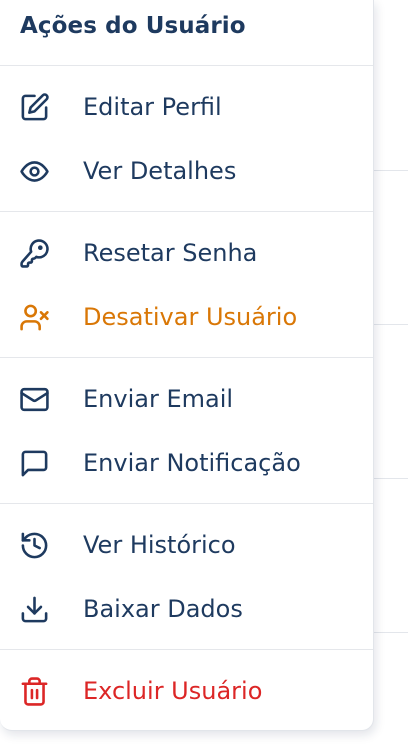  I want to click on eye-icon, so click(34, 171).